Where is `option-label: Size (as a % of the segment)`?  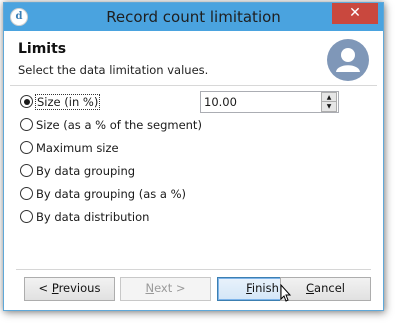 option-label: Size (as a % of the segment) is located at coordinates (119, 125).